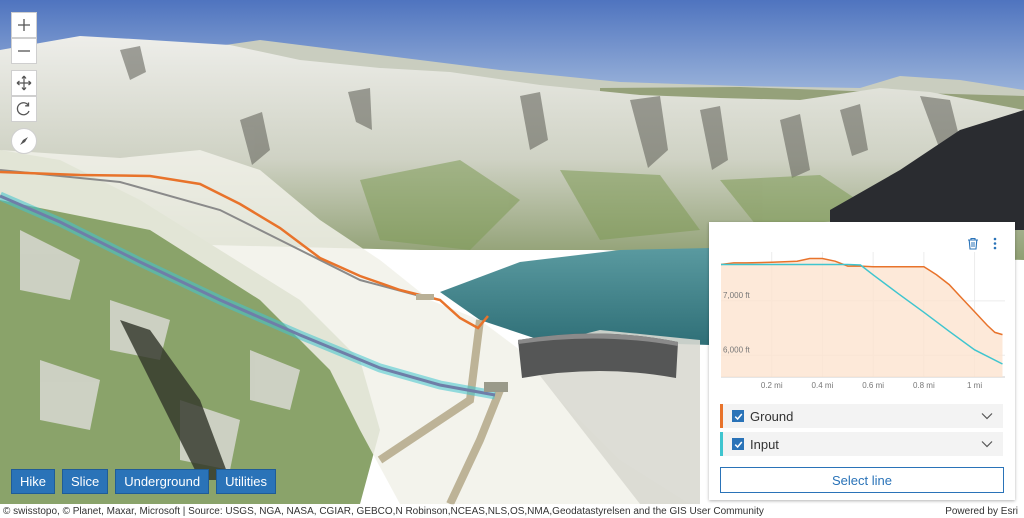  I want to click on utilities-button: Utilities, so click(246, 481).